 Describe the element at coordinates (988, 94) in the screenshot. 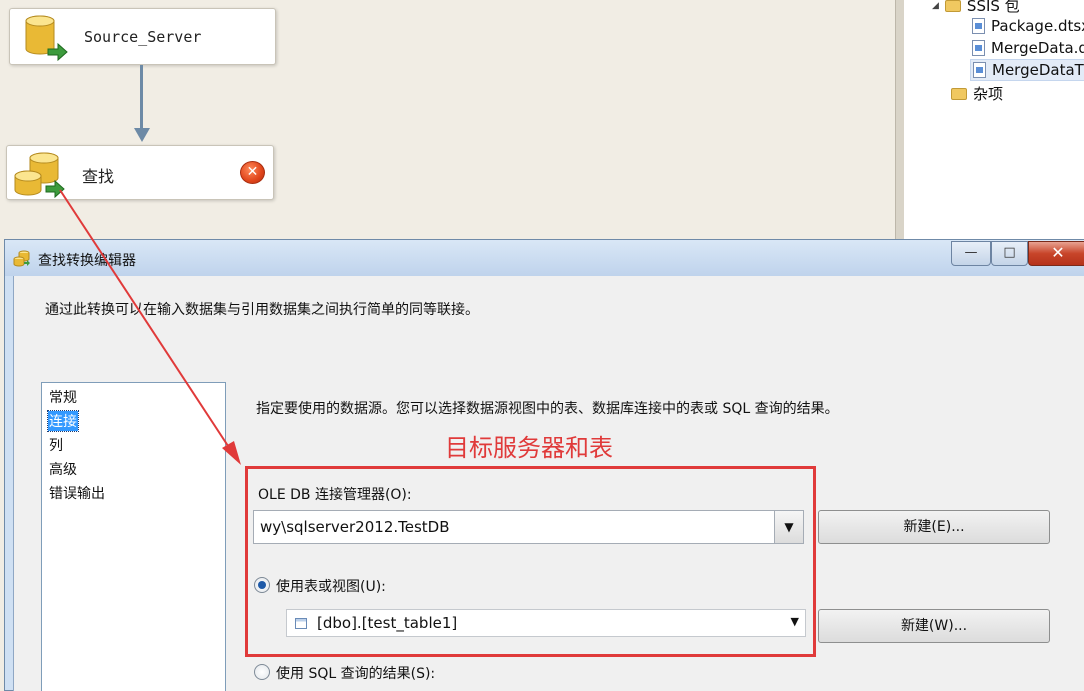

I see `tree-item-label: 杂项` at that location.